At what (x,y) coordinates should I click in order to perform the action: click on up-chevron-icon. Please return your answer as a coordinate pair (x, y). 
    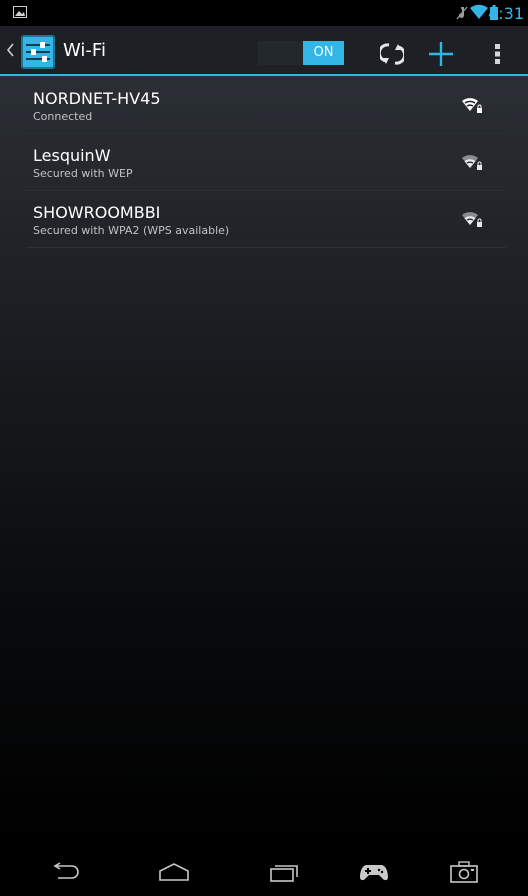
    Looking at the image, I should click on (10, 50).